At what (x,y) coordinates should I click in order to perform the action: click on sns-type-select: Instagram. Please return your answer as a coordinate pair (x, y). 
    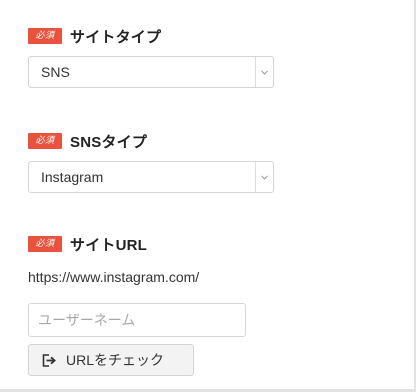
    Looking at the image, I should click on (151, 177).